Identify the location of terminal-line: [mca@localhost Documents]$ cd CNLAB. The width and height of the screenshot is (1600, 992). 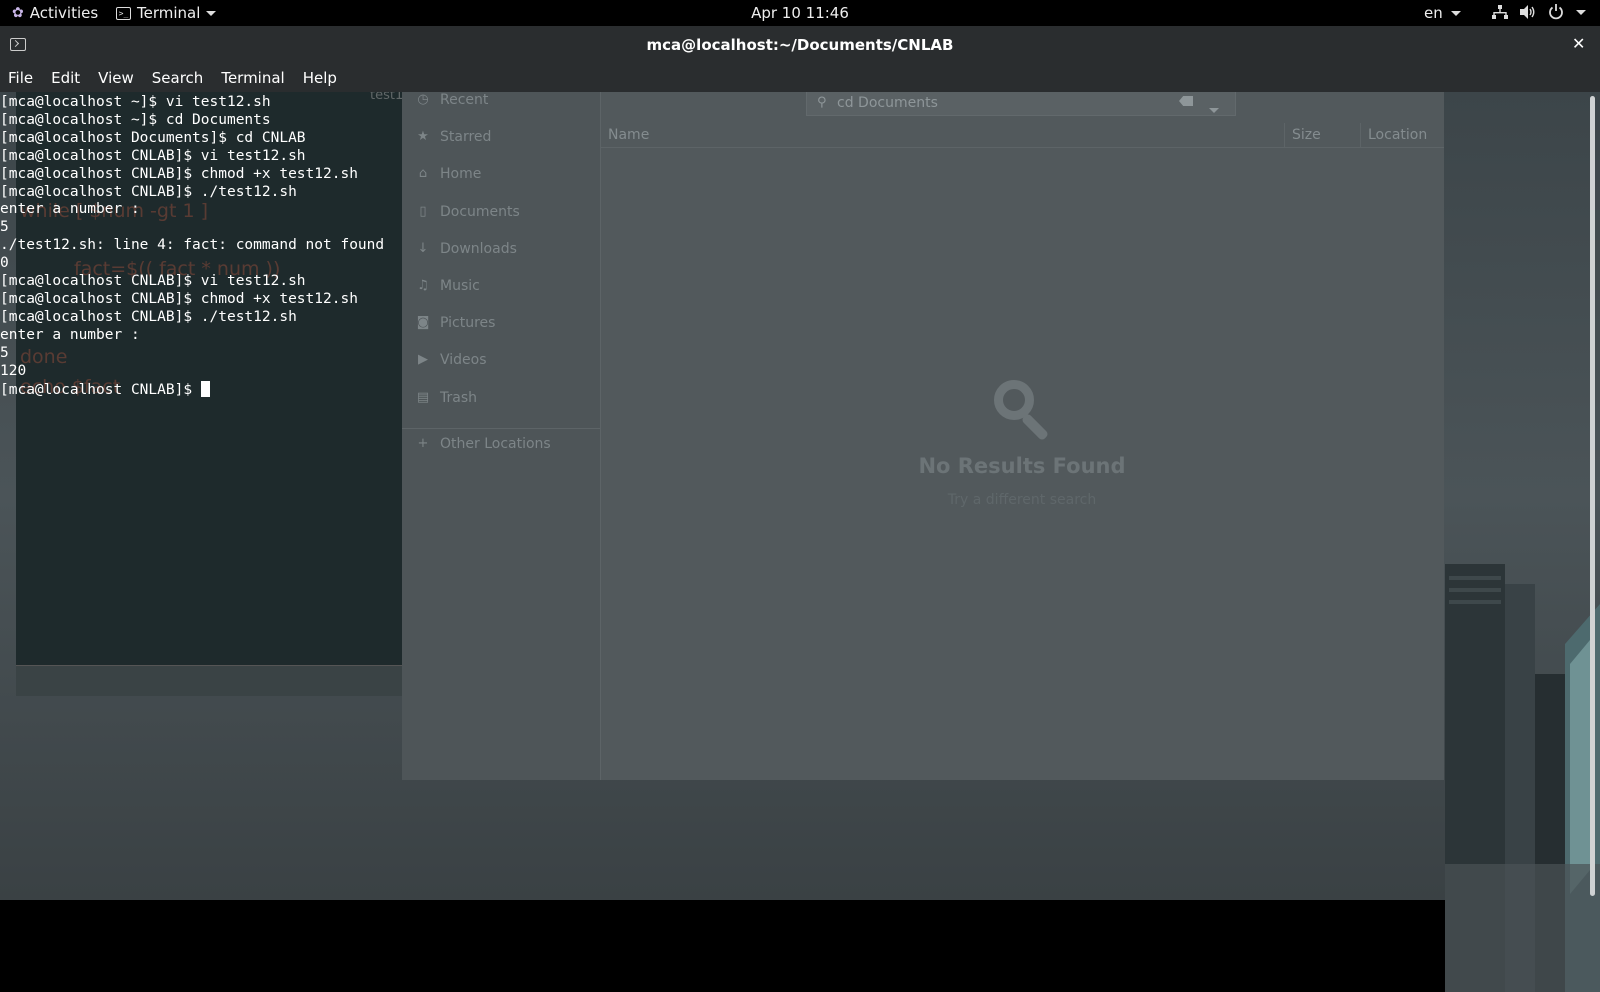
(153, 137).